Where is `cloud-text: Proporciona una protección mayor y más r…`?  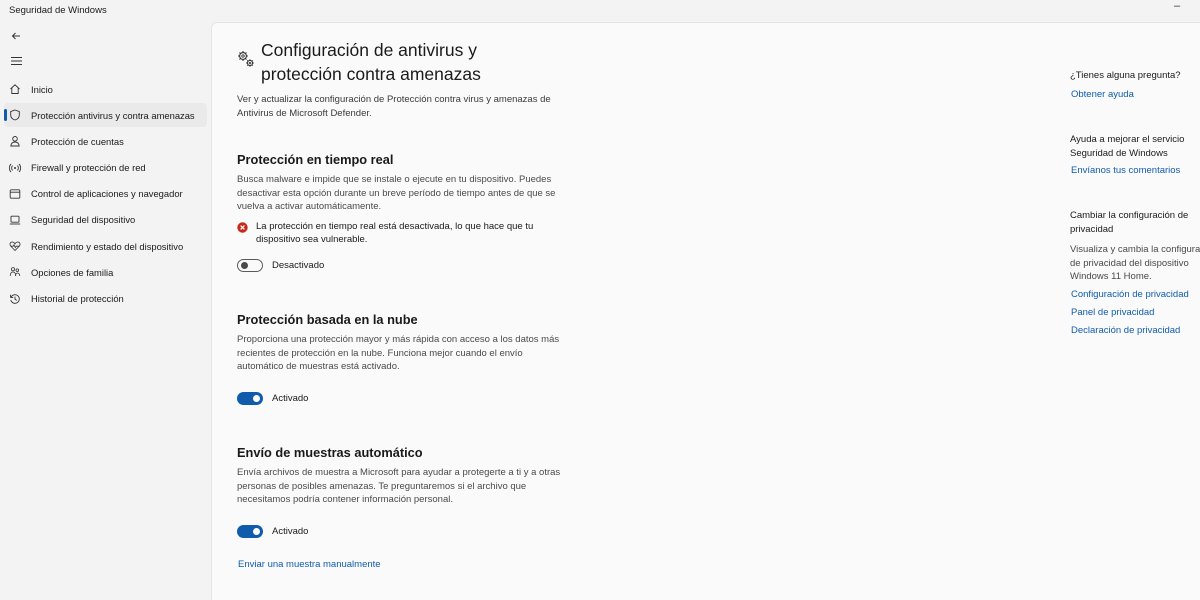 cloud-text: Proporciona una protección mayor y más r… is located at coordinates (398, 353).